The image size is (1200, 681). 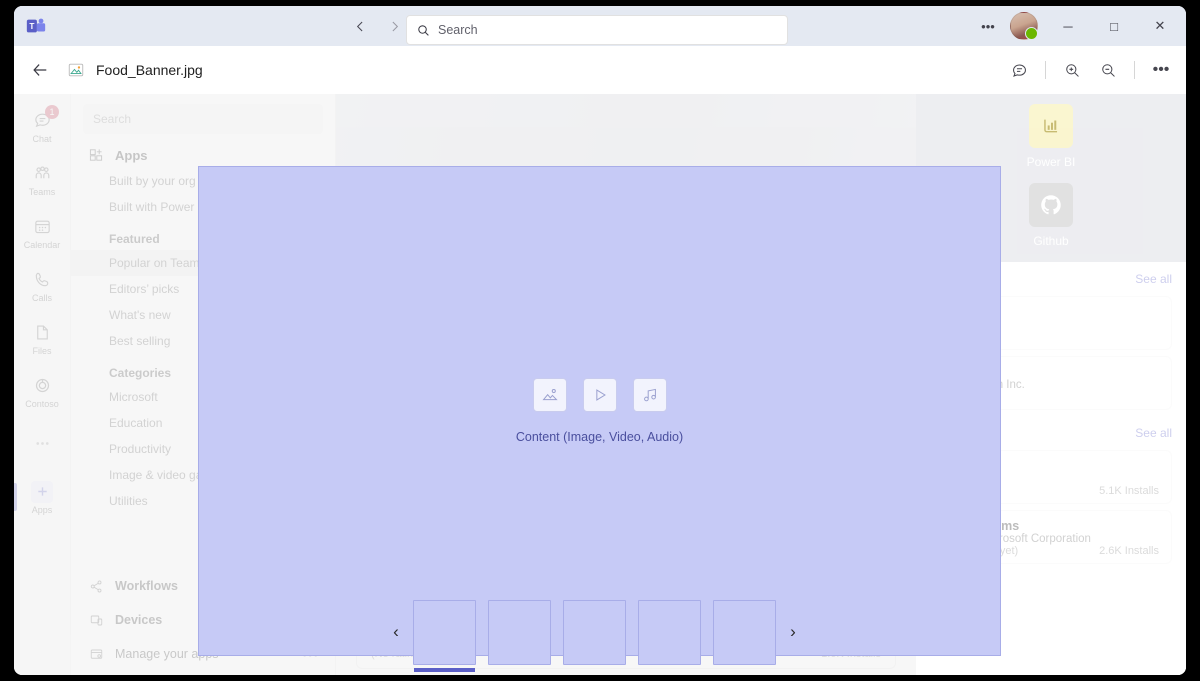 I want to click on placeholder-icons, so click(x=599, y=395).